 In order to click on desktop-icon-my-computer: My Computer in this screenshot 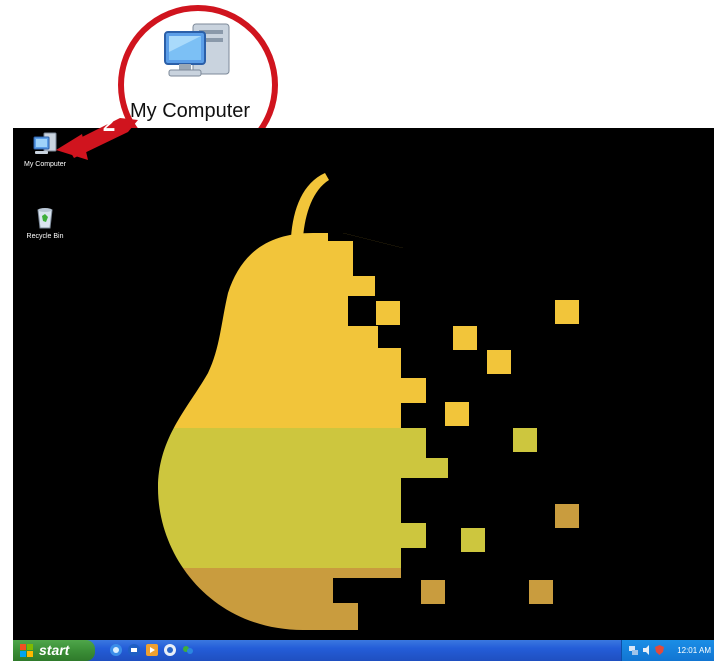, I will do `click(45, 150)`.